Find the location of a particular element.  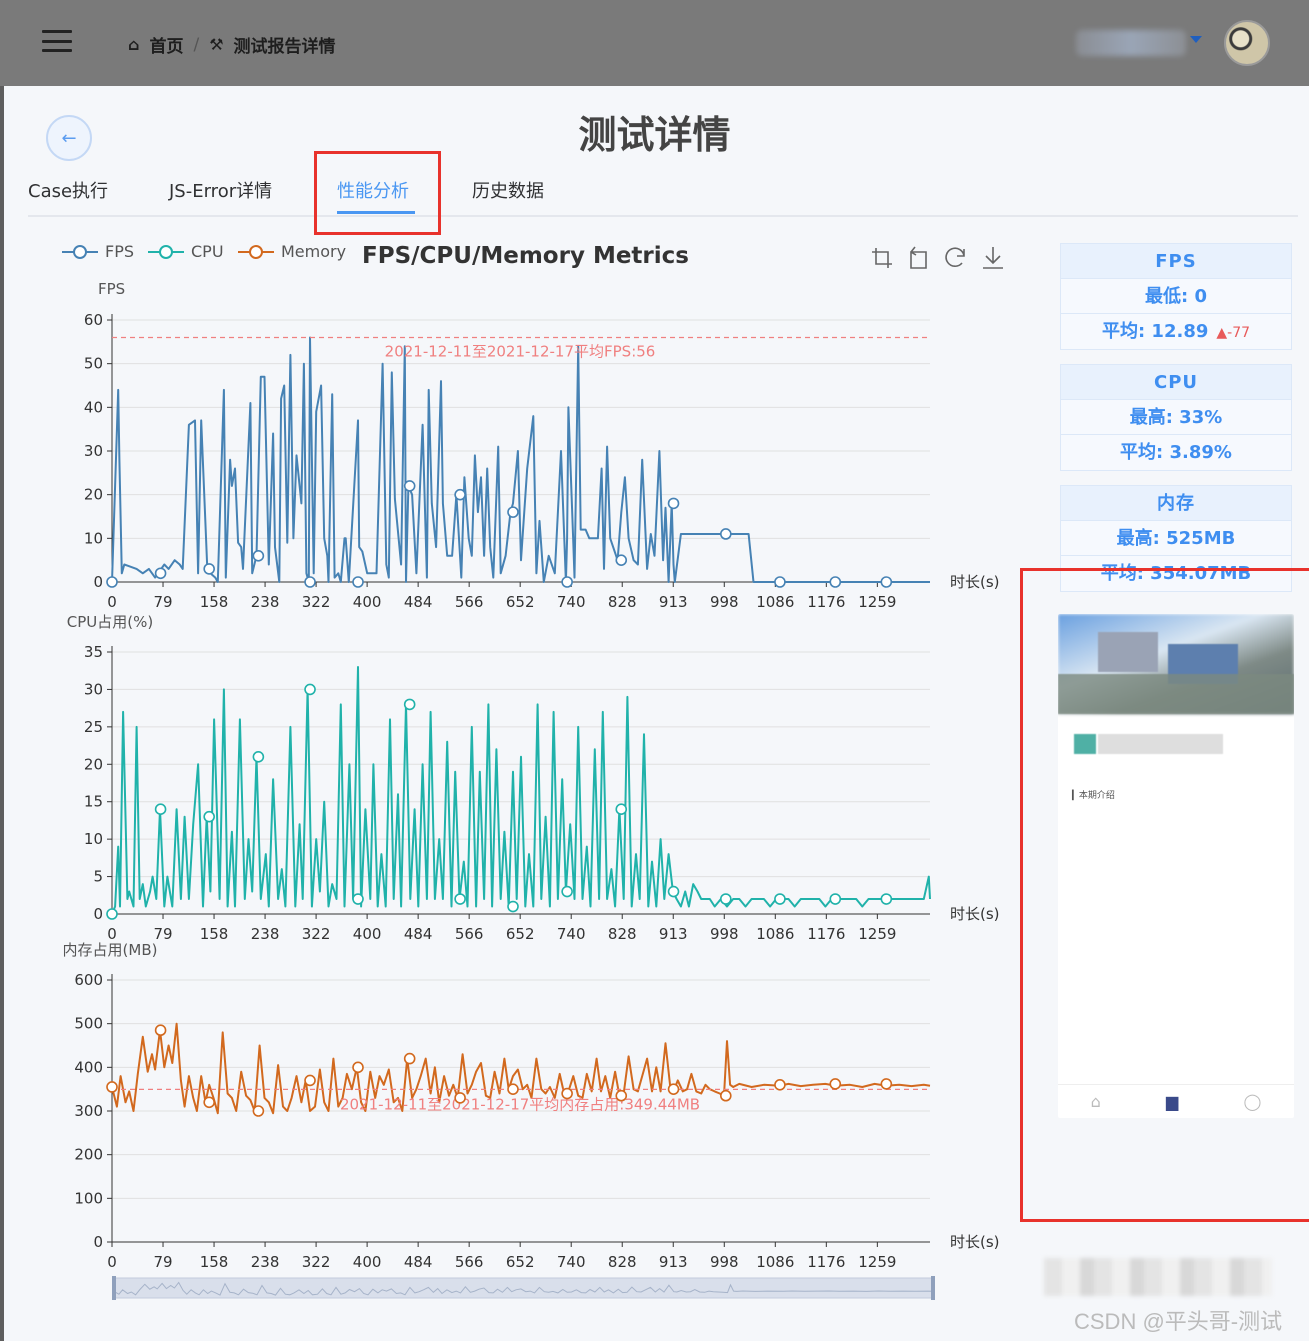

zoom-select-icon is located at coordinates (882, 258).